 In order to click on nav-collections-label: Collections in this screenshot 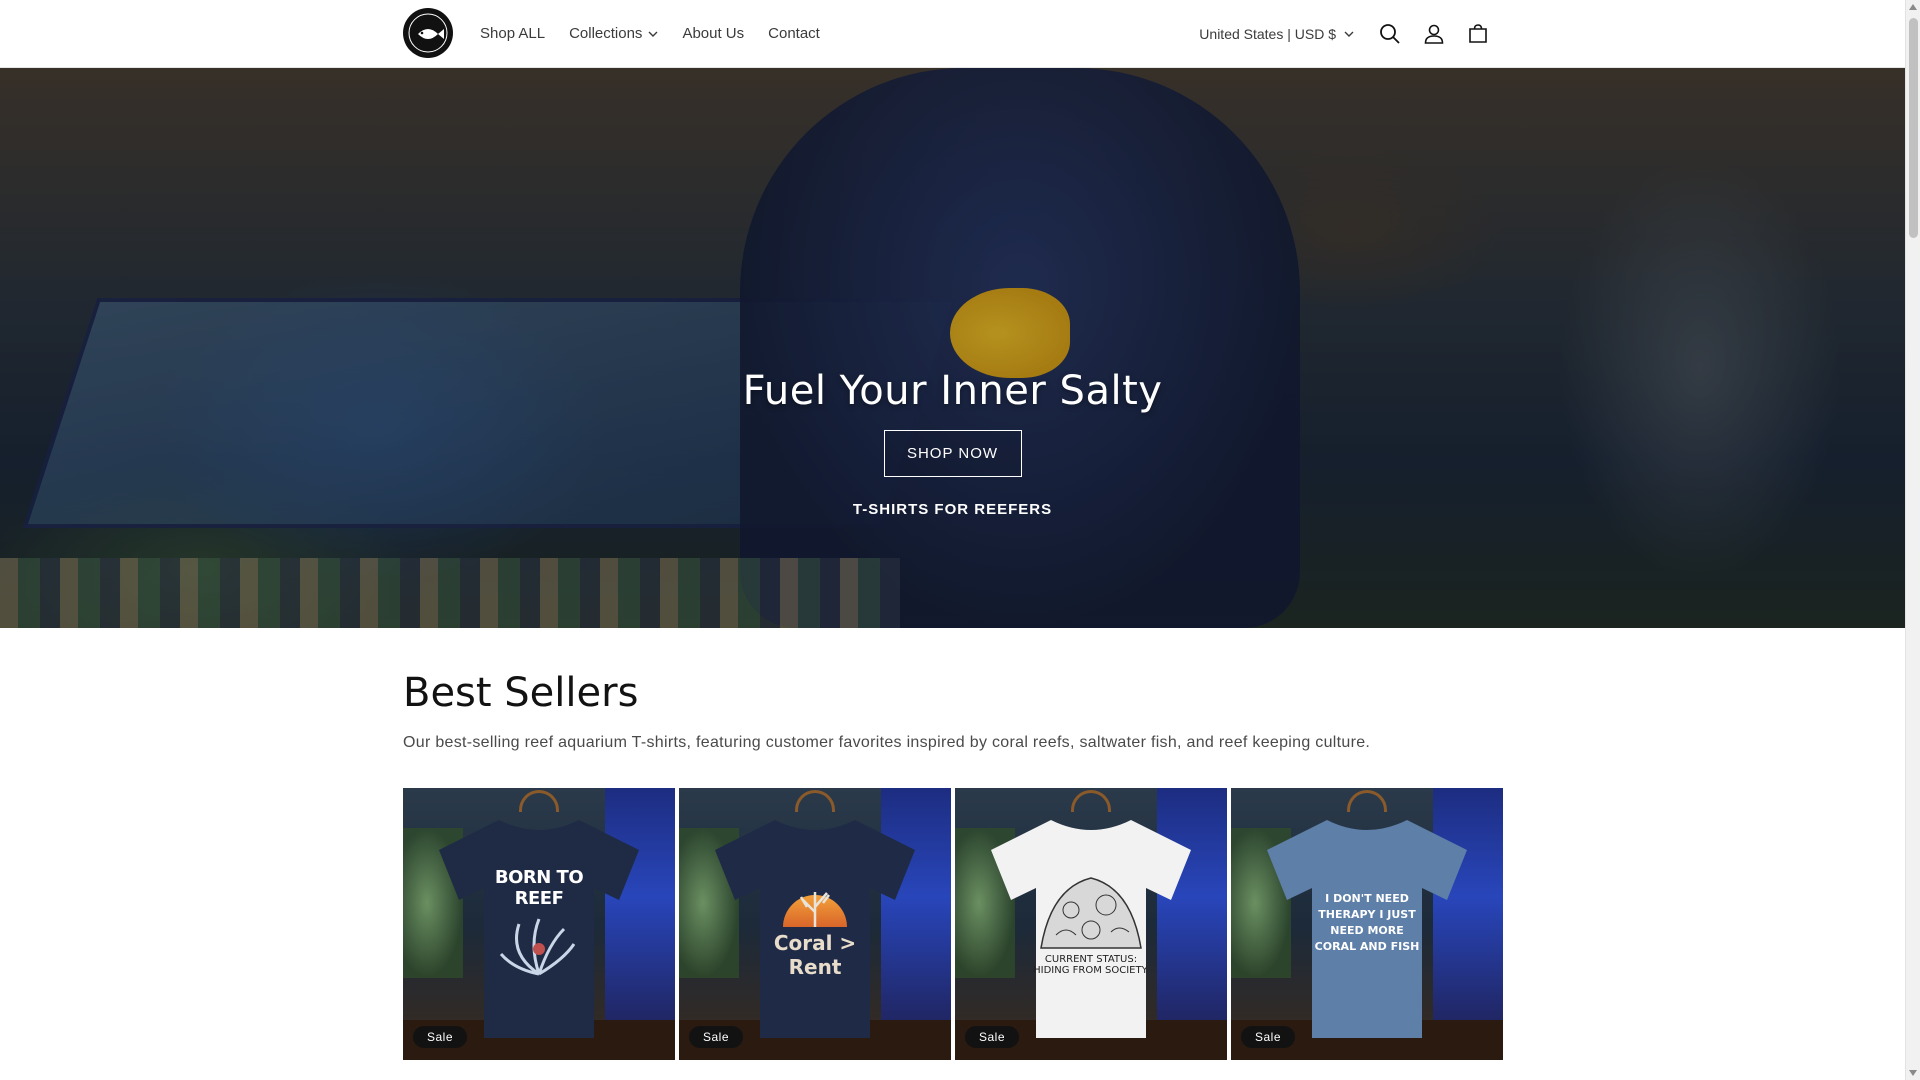, I will do `click(606, 33)`.